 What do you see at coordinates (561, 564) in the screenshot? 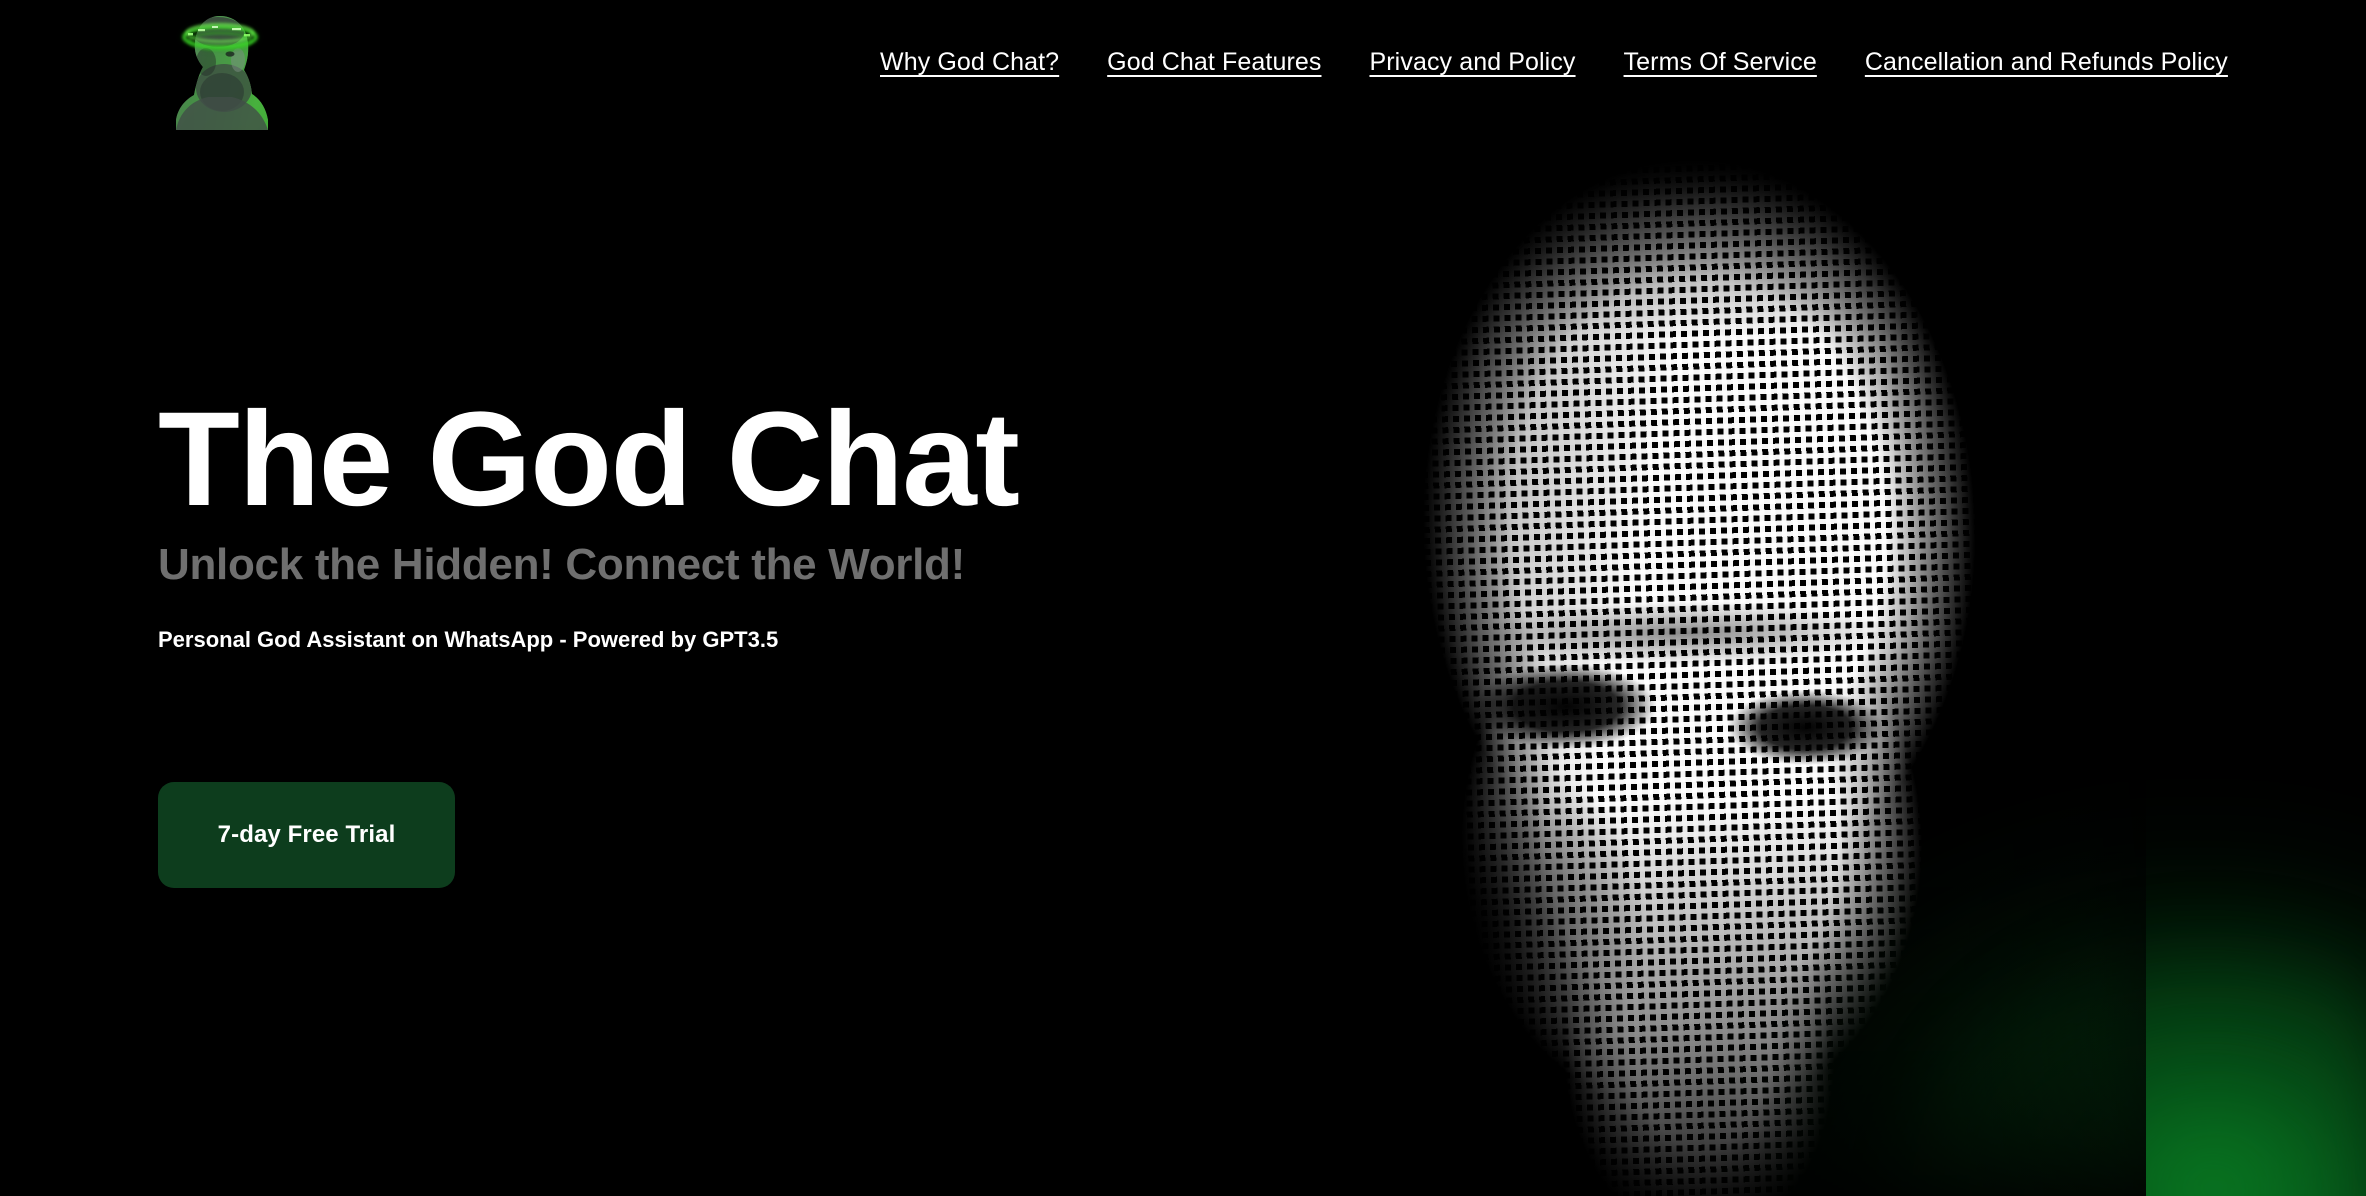
I see `hero-subtitle: Unlock the Hidden! Connect the World!` at bounding box center [561, 564].